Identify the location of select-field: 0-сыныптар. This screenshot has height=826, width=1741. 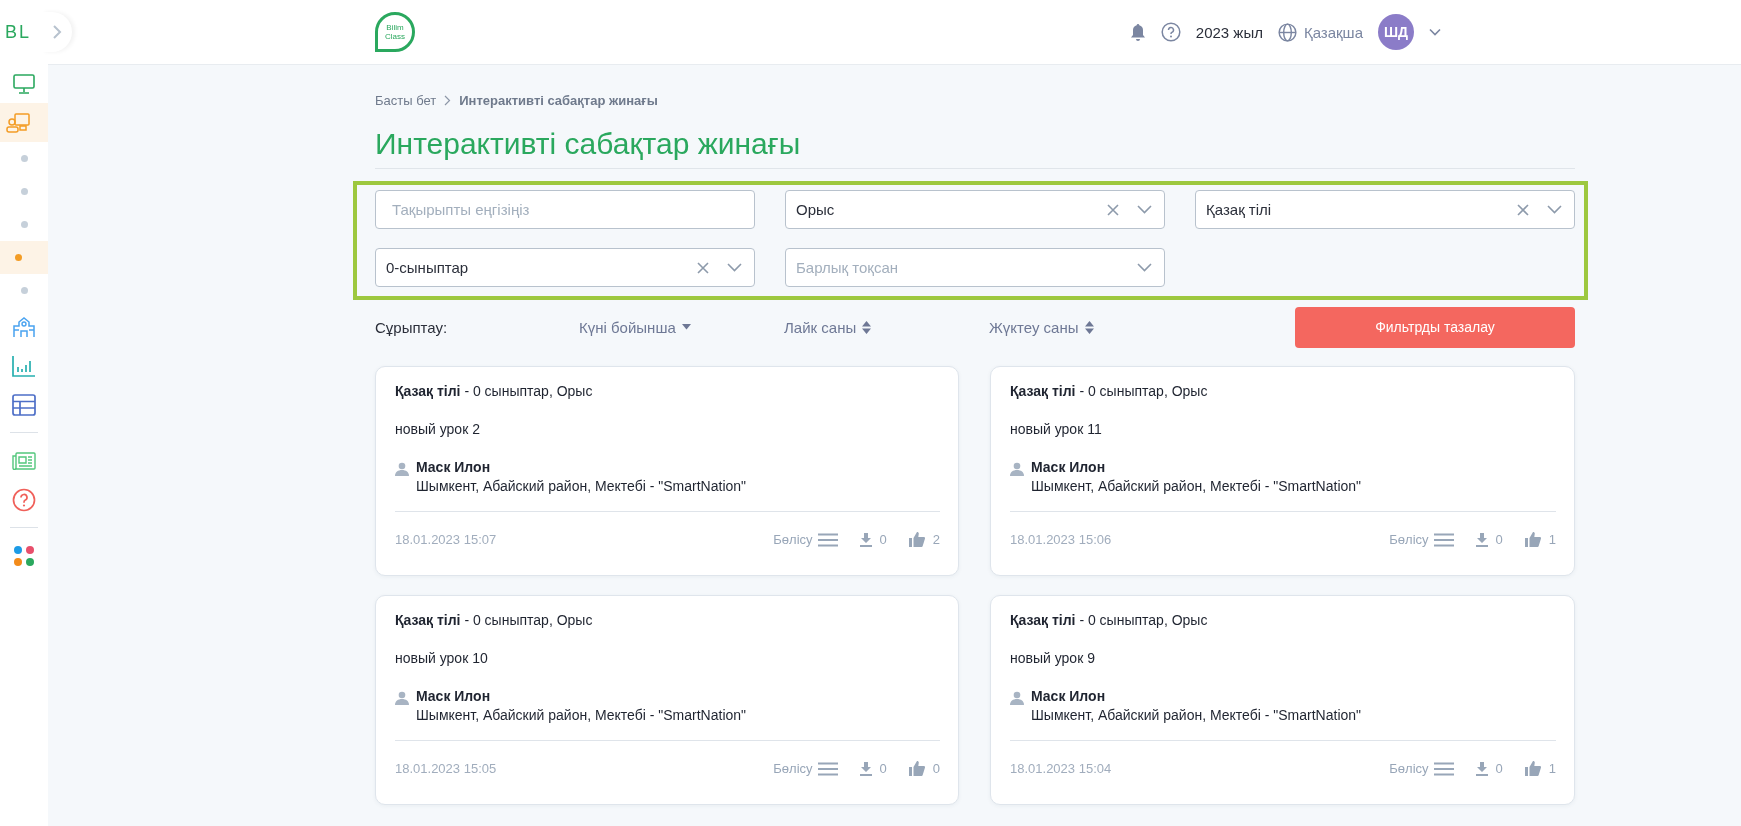
(565, 267).